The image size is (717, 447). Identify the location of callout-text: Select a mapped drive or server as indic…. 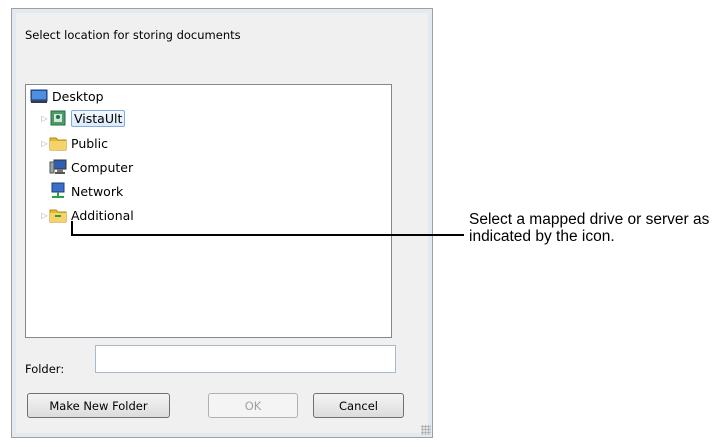
(589, 228).